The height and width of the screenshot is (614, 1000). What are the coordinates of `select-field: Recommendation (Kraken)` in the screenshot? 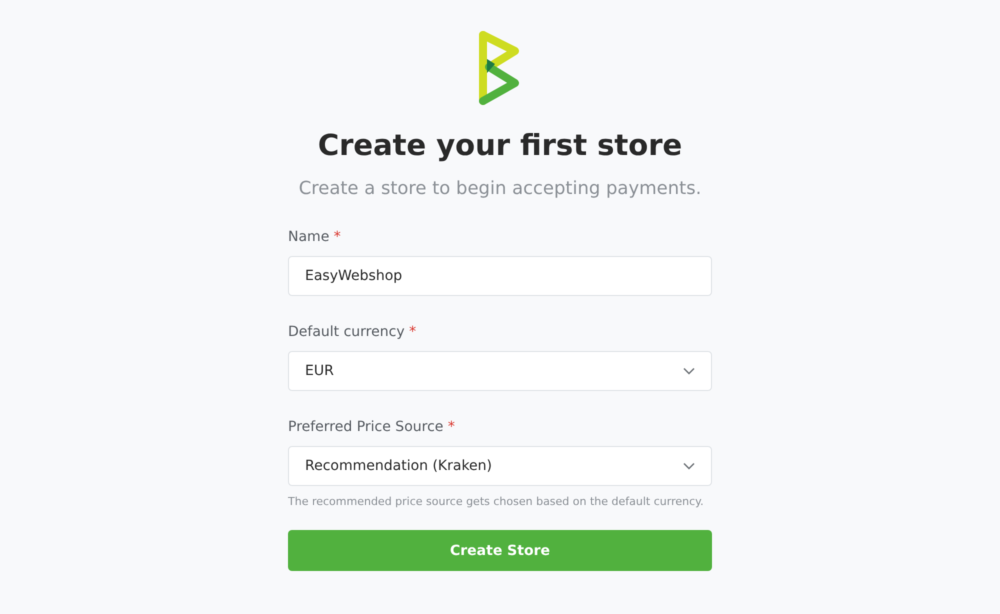 It's located at (500, 466).